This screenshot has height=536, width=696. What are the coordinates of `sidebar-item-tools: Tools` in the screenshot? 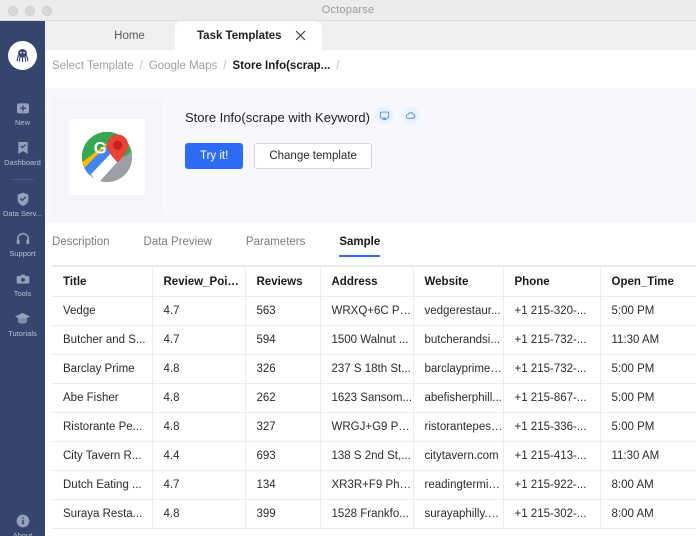 It's located at (22, 284).